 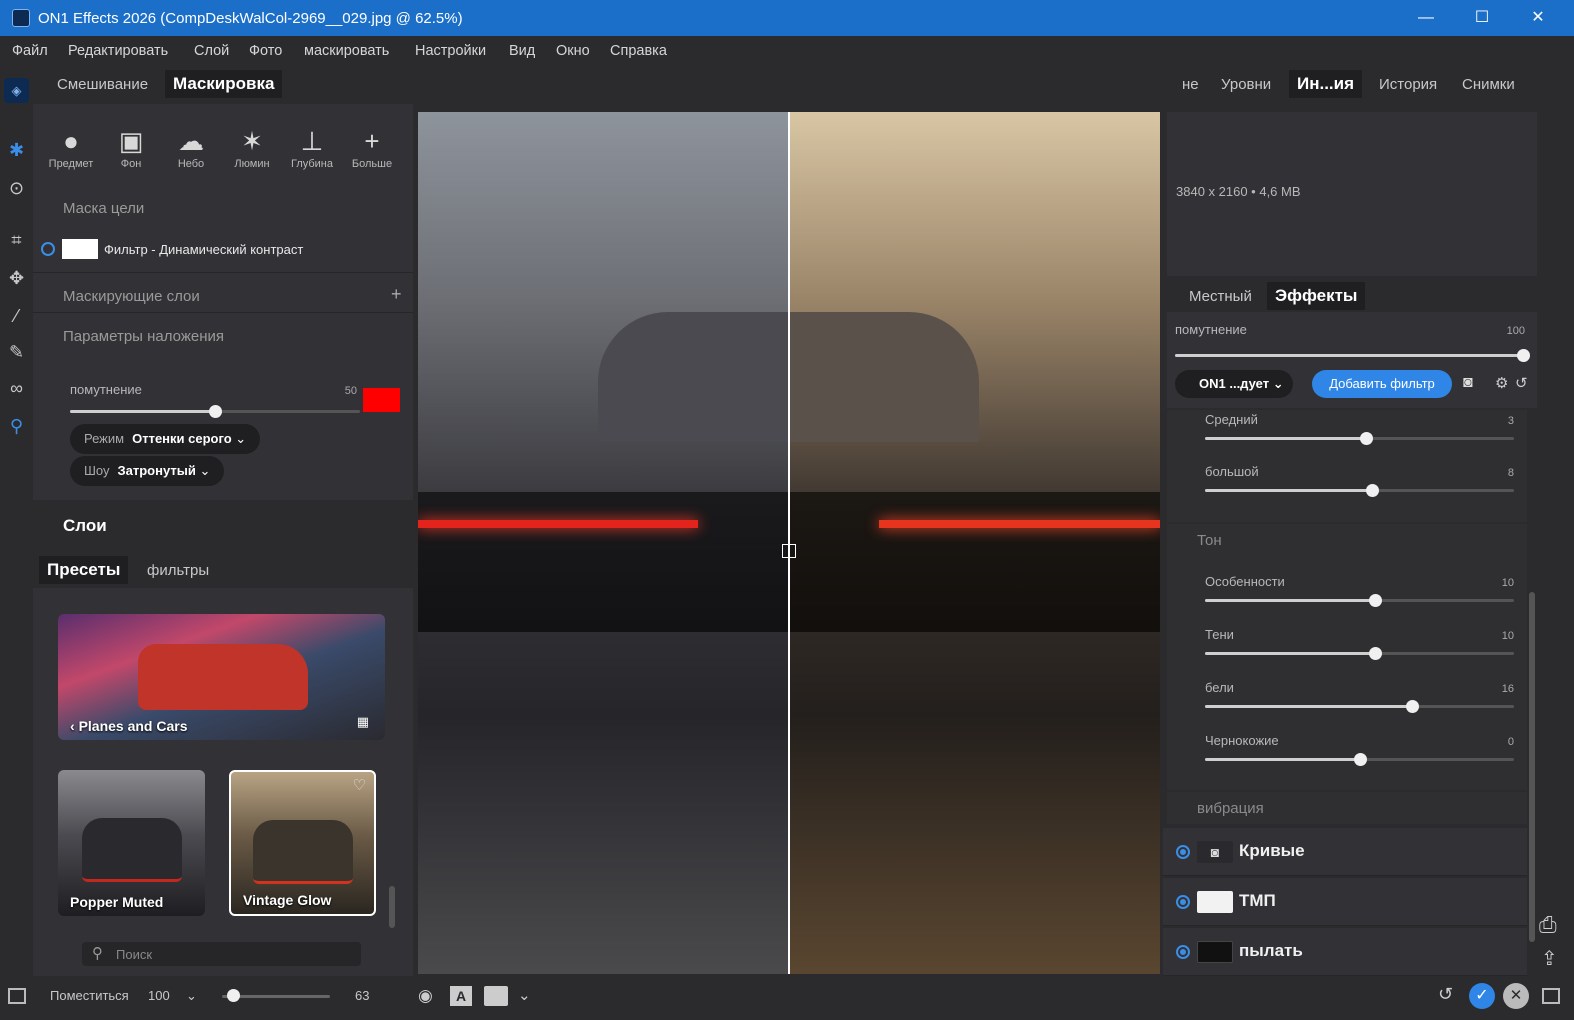 What do you see at coordinates (1501, 383) in the screenshot?
I see `gear-icon: ⚙` at bounding box center [1501, 383].